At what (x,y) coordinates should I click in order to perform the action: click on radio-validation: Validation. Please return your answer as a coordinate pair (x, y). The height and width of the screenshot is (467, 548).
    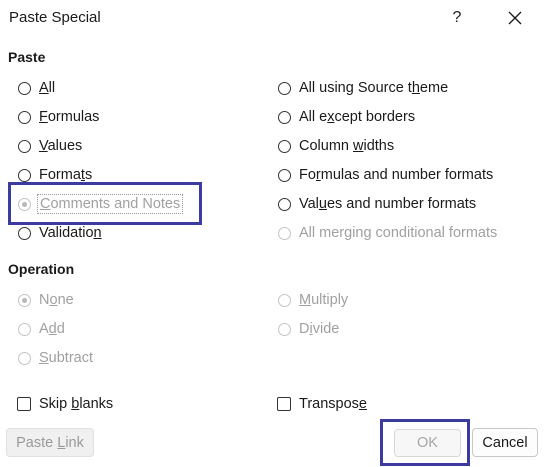
    Looking at the image, I should click on (60, 233).